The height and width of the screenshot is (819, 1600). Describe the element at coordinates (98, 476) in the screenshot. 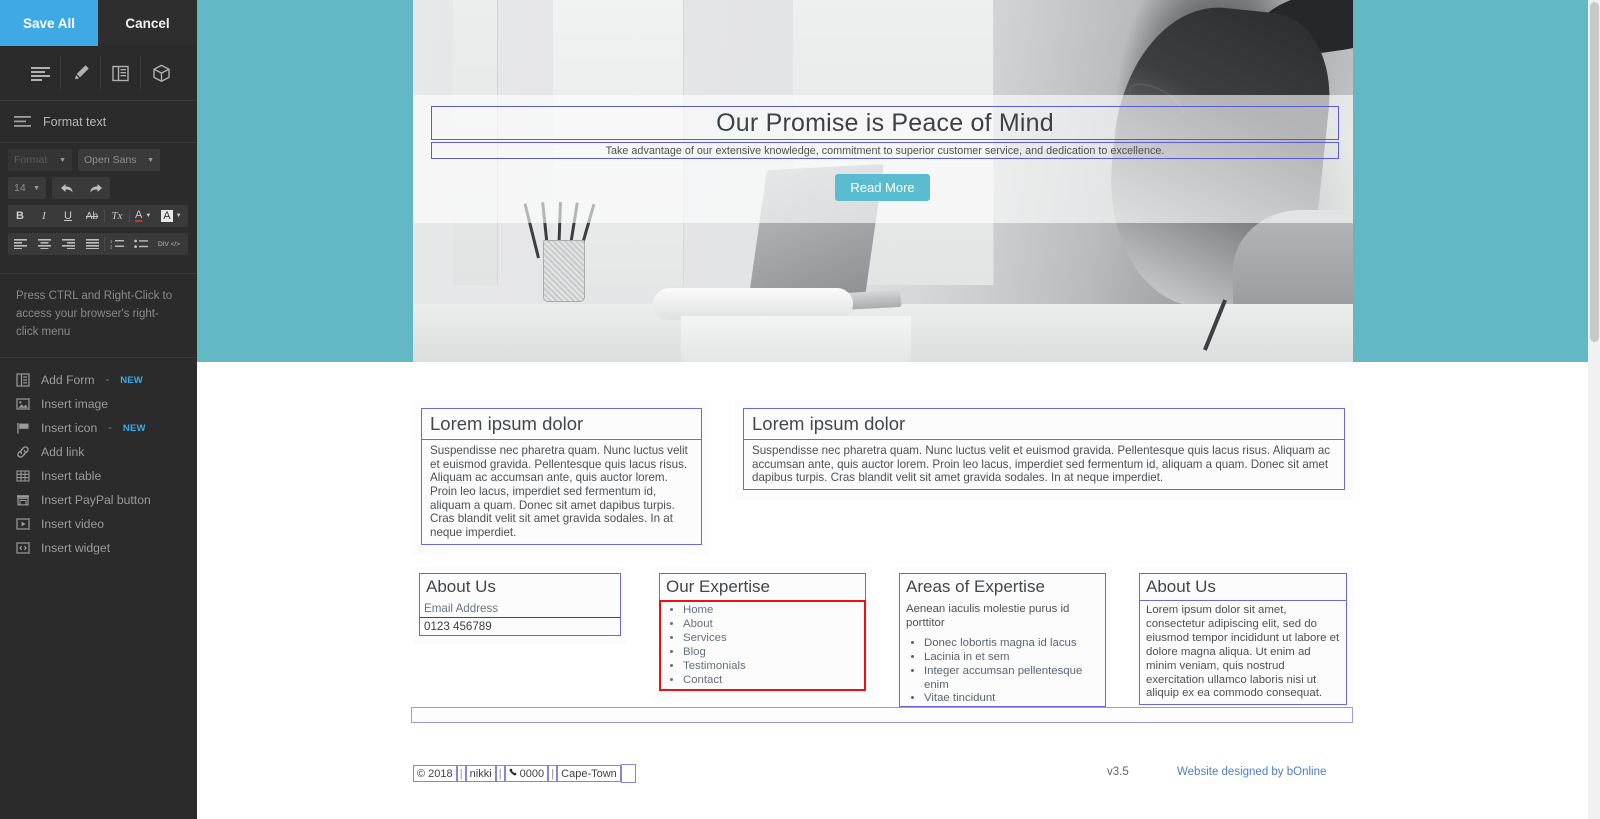

I see `sidebar-item-insert-table: Insert table` at that location.